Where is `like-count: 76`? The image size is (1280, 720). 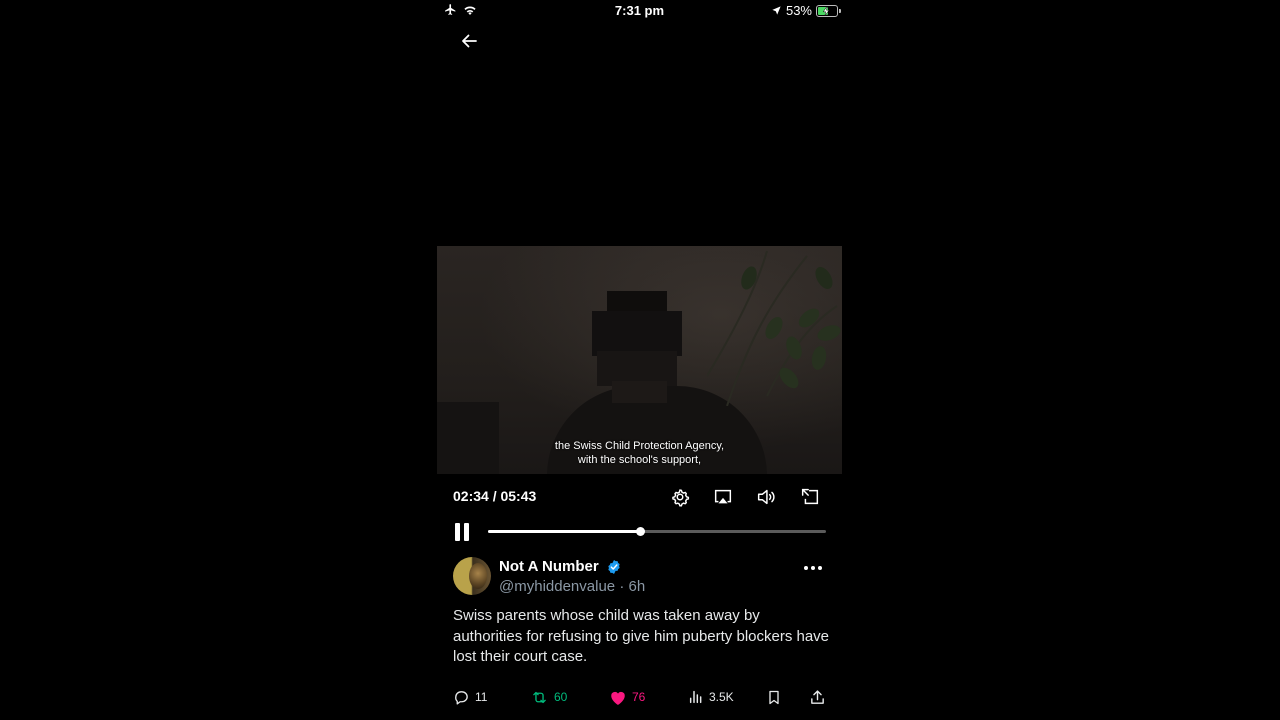 like-count: 76 is located at coordinates (639, 697).